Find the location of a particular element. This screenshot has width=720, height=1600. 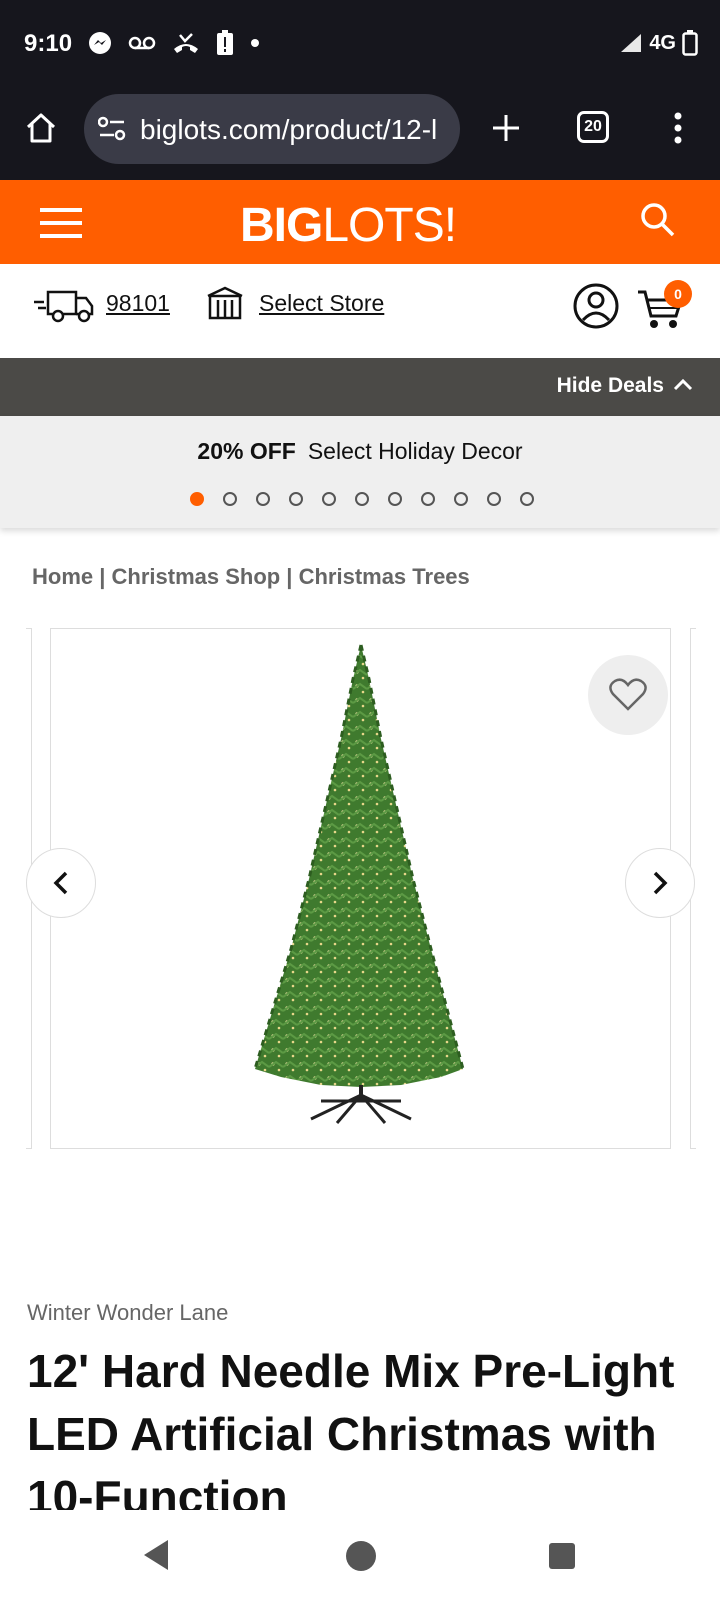

site-header: BIGLOTS! is located at coordinates (360, 222).